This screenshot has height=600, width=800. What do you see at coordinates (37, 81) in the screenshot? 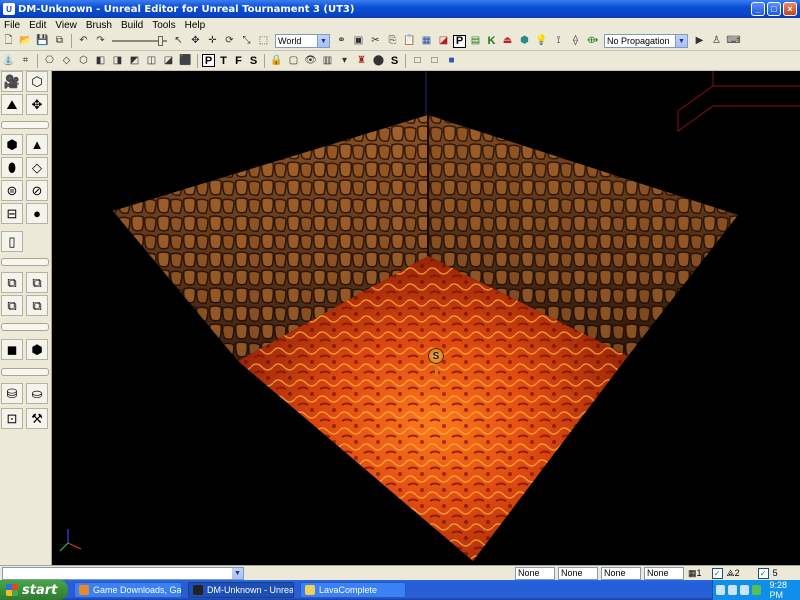
I see `geometry-mode-icon: ⬡` at bounding box center [37, 81].